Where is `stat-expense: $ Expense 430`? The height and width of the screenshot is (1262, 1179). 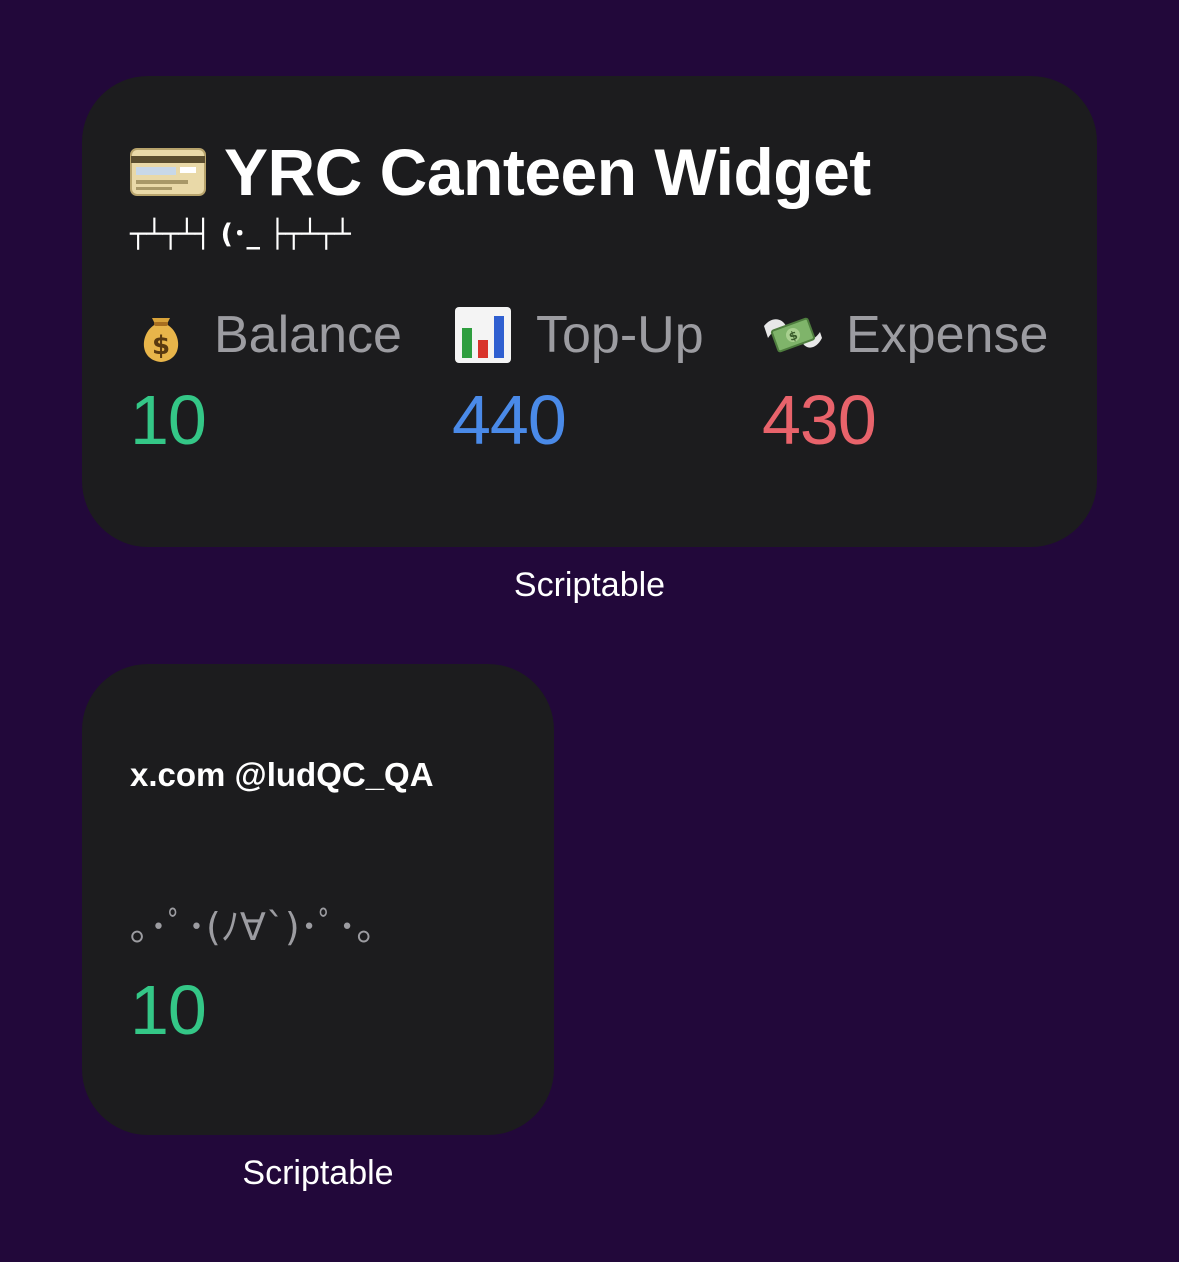 stat-expense: $ Expense 430 is located at coordinates (905, 380).